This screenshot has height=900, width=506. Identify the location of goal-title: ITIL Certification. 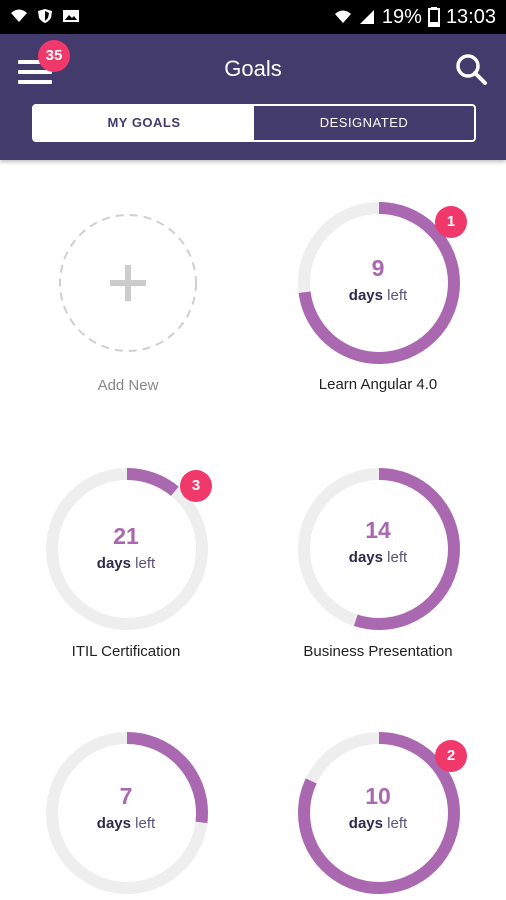
(126, 651).